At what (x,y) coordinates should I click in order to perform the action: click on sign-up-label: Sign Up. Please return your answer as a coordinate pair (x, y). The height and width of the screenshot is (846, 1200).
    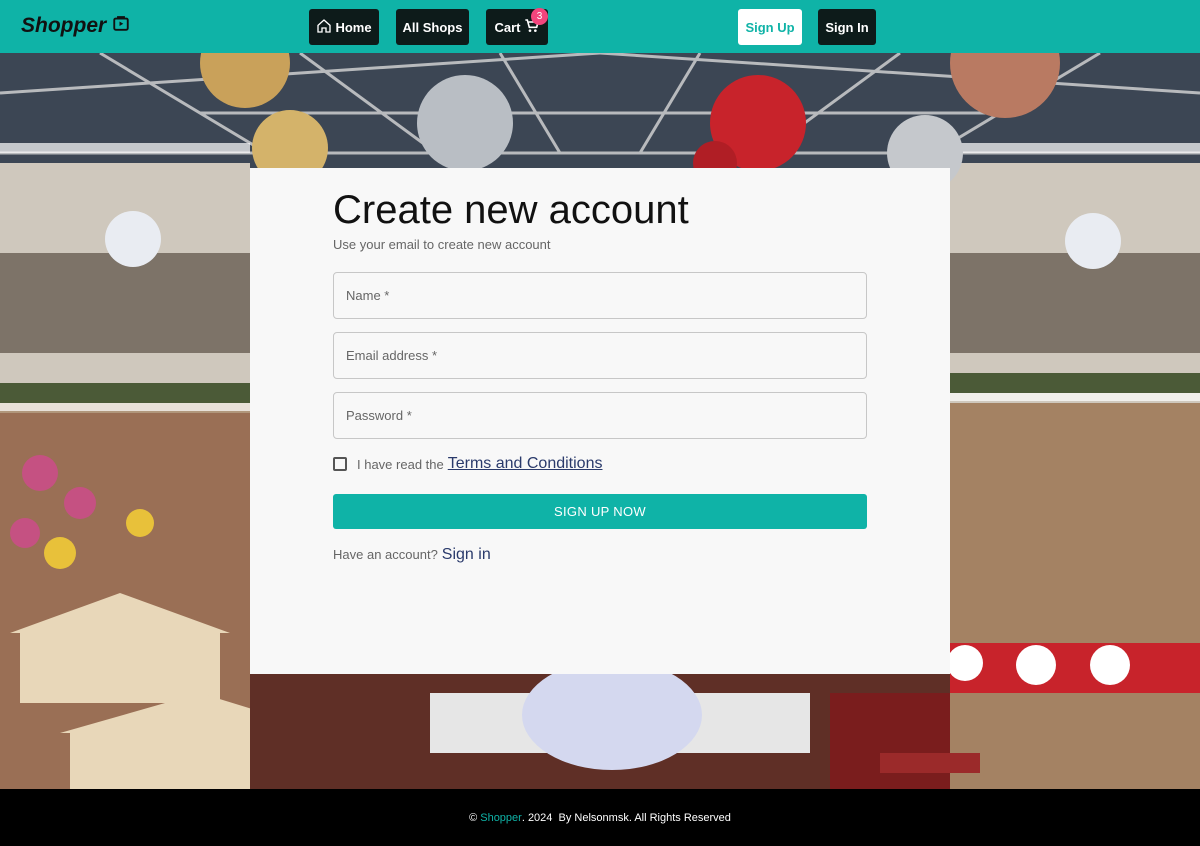
    Looking at the image, I should click on (770, 27).